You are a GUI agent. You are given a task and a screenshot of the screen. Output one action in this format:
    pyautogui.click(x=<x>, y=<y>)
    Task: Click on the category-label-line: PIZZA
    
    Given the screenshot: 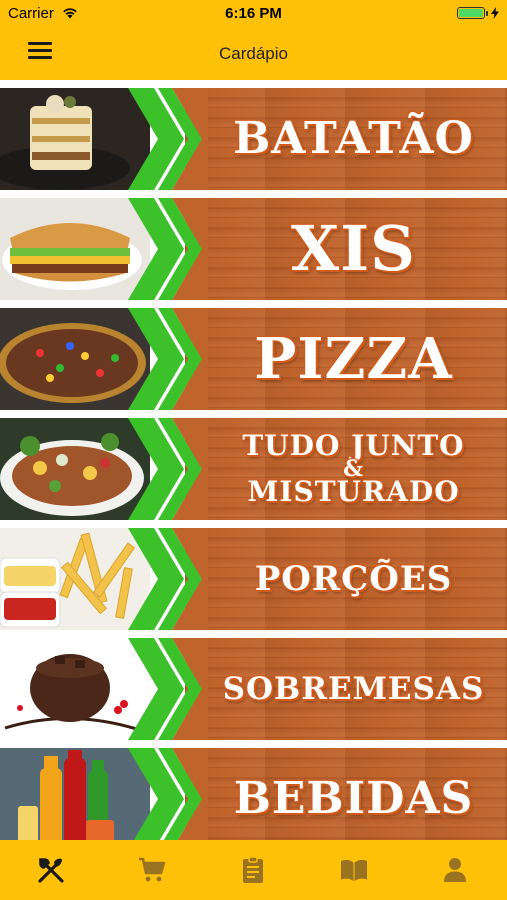 What is the action you would take?
    pyautogui.click(x=353, y=359)
    